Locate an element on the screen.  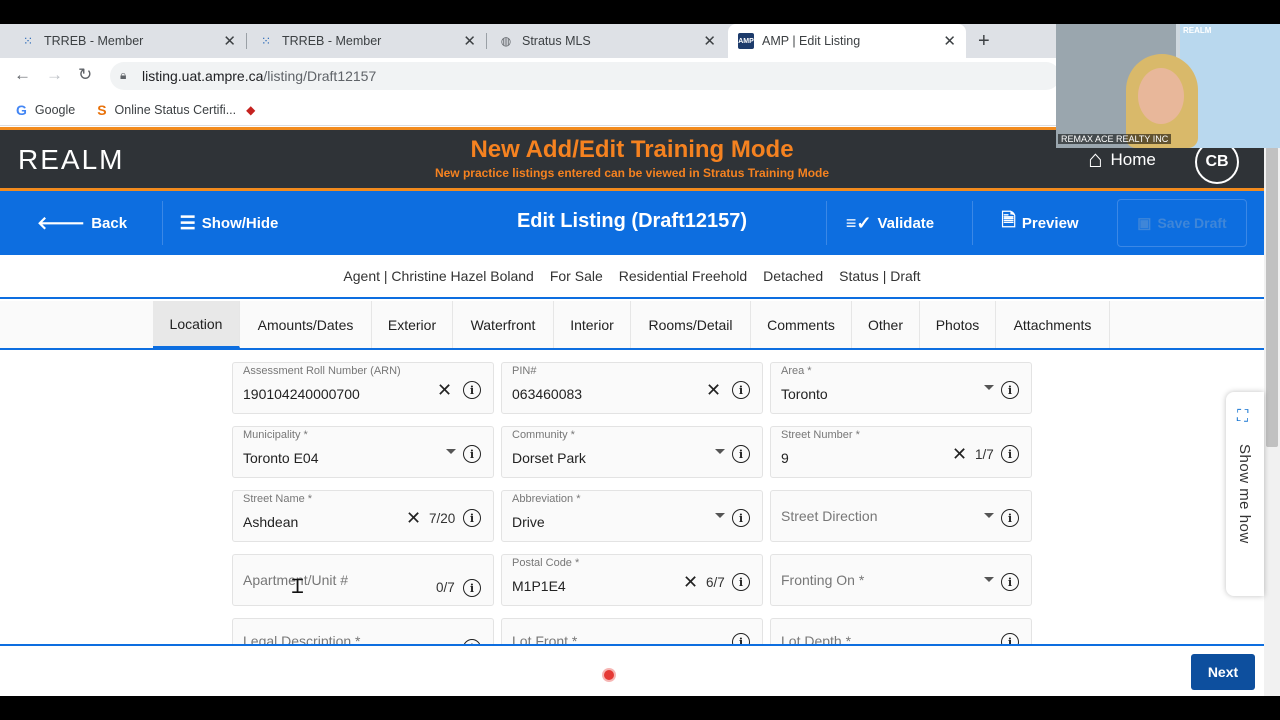
show-me-how-label: Show me how is located at coordinates (1244, 494).